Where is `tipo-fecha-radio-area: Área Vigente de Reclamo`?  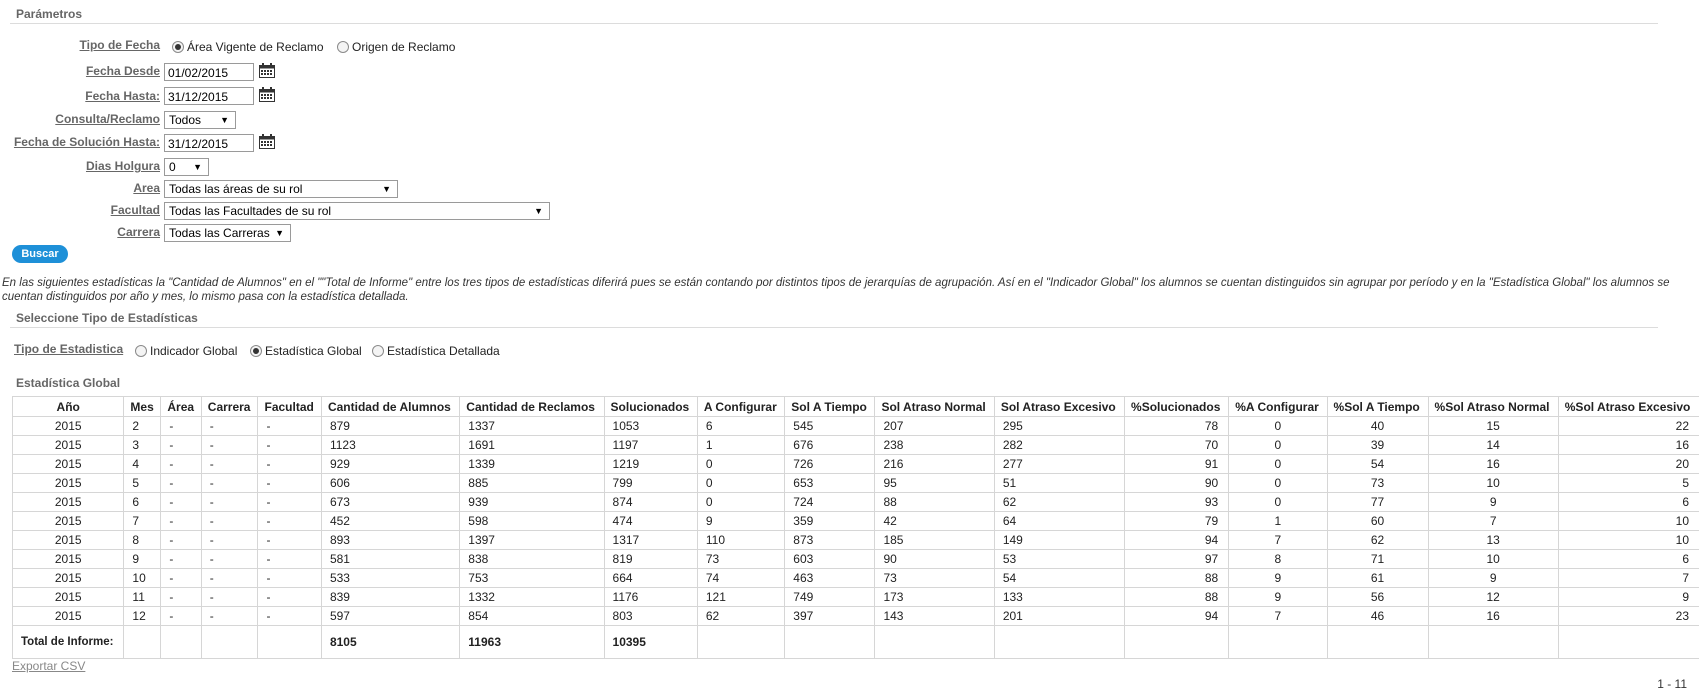
tipo-fecha-radio-area: Área Vigente de Reclamo is located at coordinates (248, 47).